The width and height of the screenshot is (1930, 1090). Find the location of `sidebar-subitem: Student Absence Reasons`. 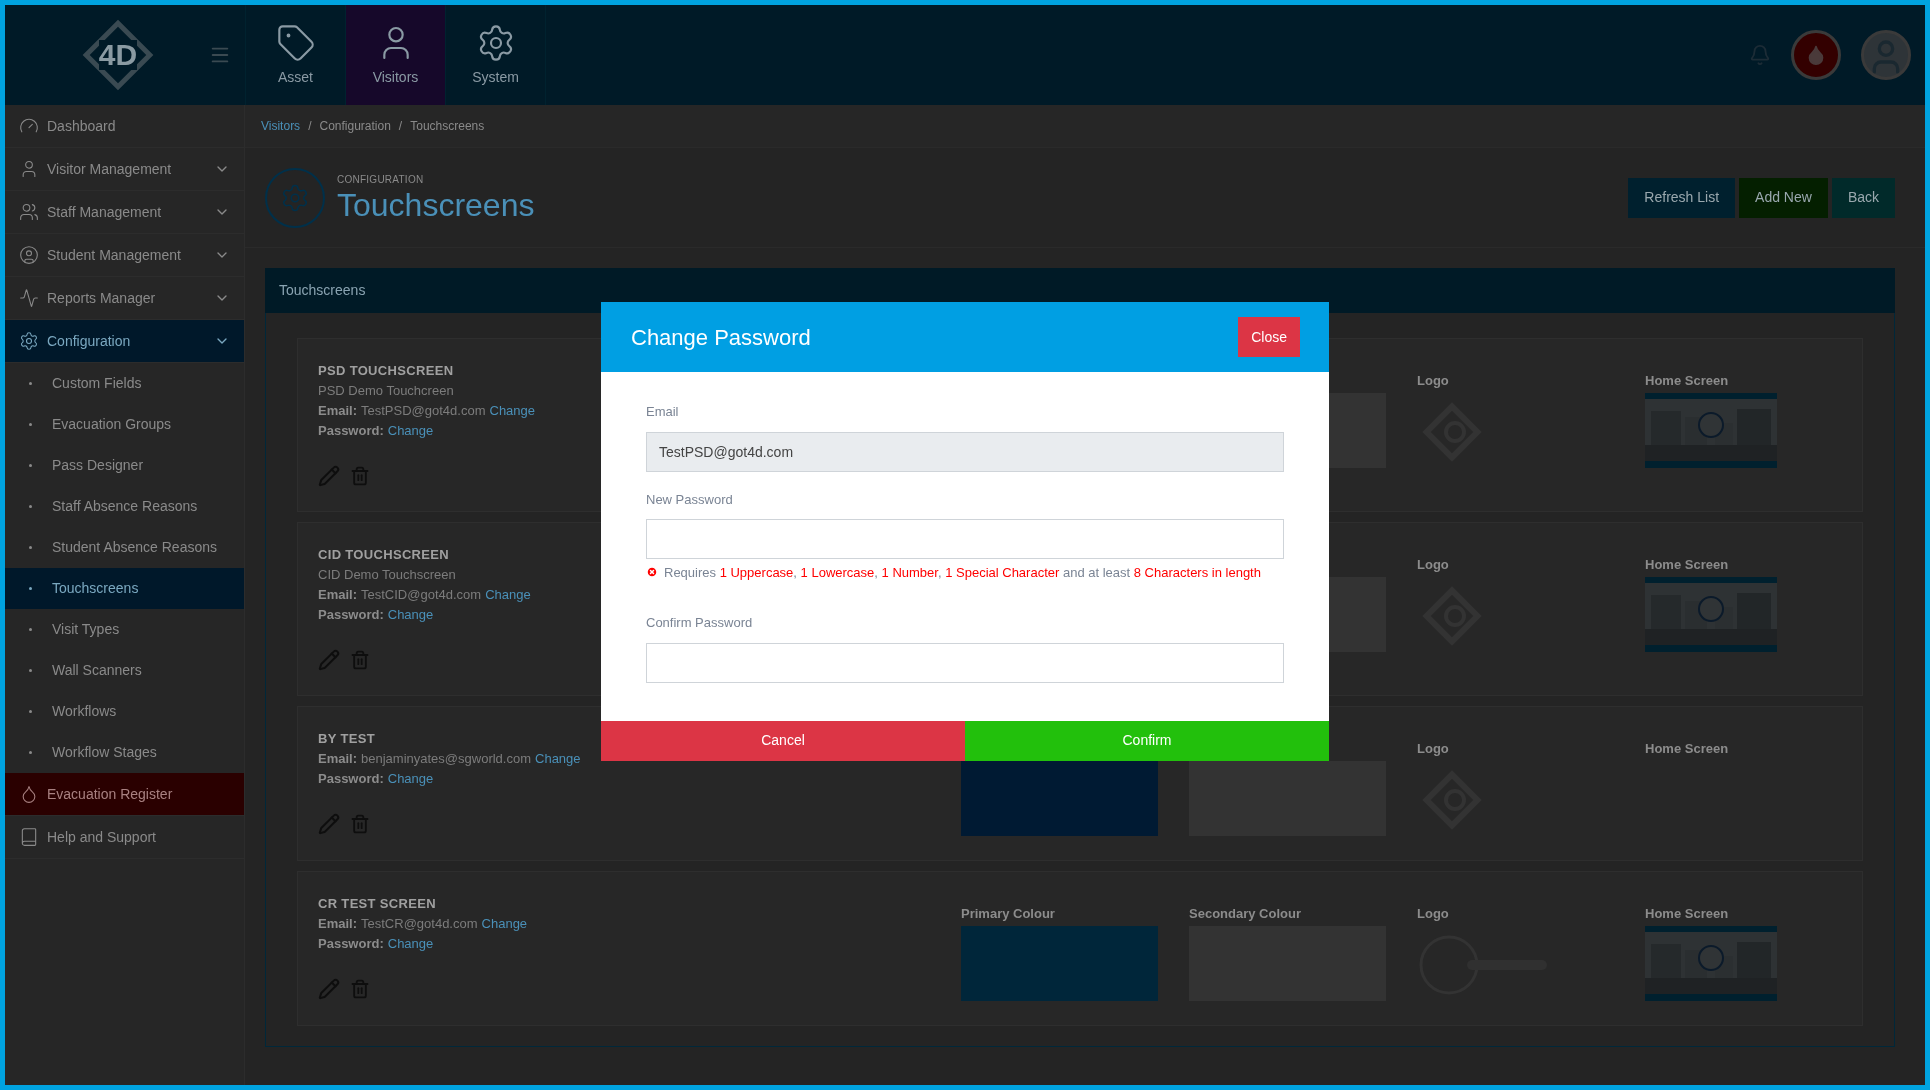

sidebar-subitem: Student Absence Reasons is located at coordinates (124, 547).